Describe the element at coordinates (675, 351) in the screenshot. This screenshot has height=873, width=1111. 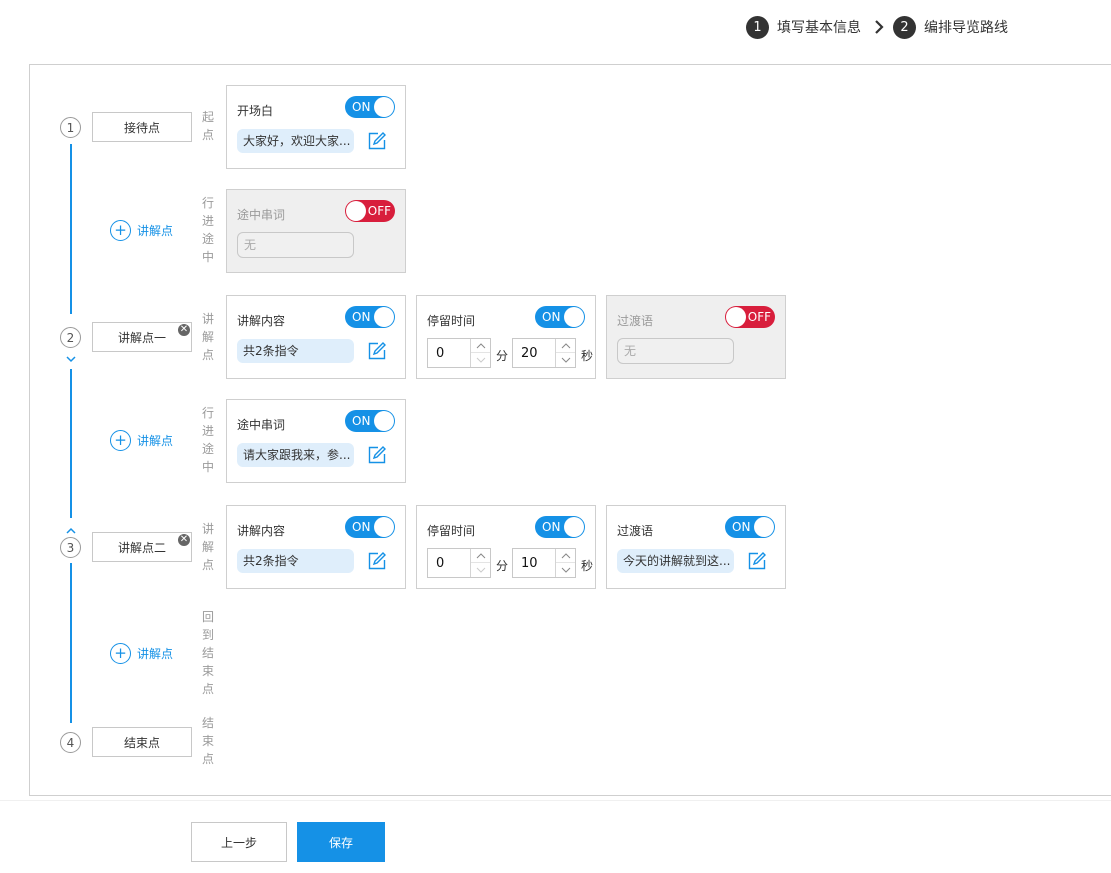
I see `transition-chip: 无` at that location.